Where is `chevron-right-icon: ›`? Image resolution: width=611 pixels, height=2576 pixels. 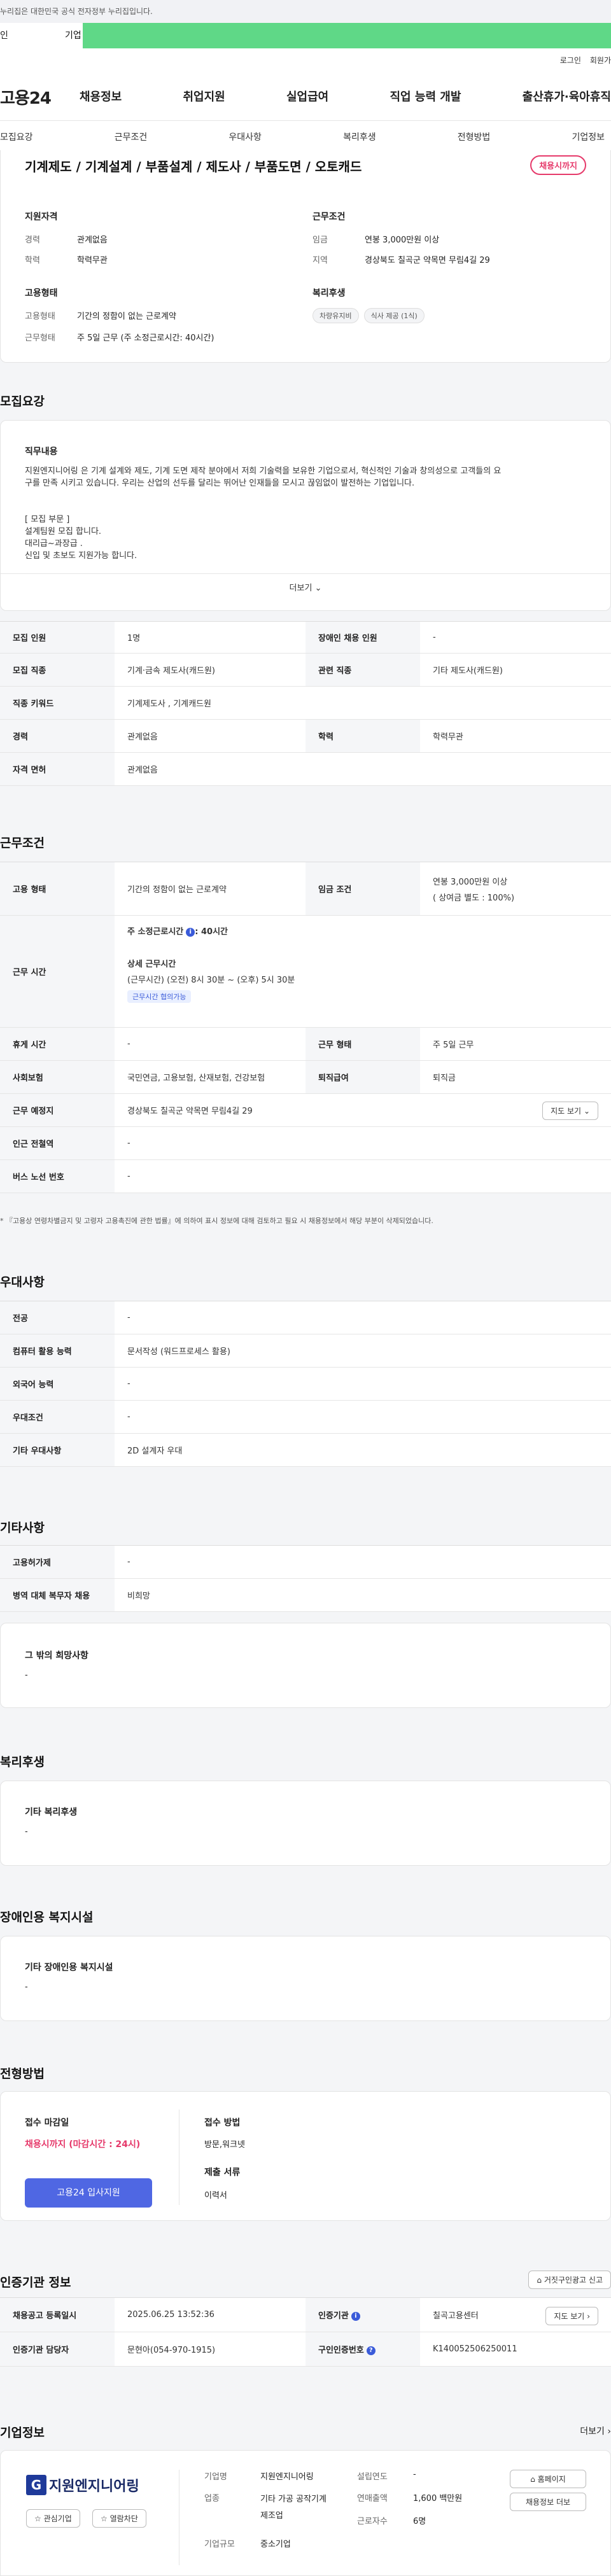 chevron-right-icon: › is located at coordinates (588, 2316).